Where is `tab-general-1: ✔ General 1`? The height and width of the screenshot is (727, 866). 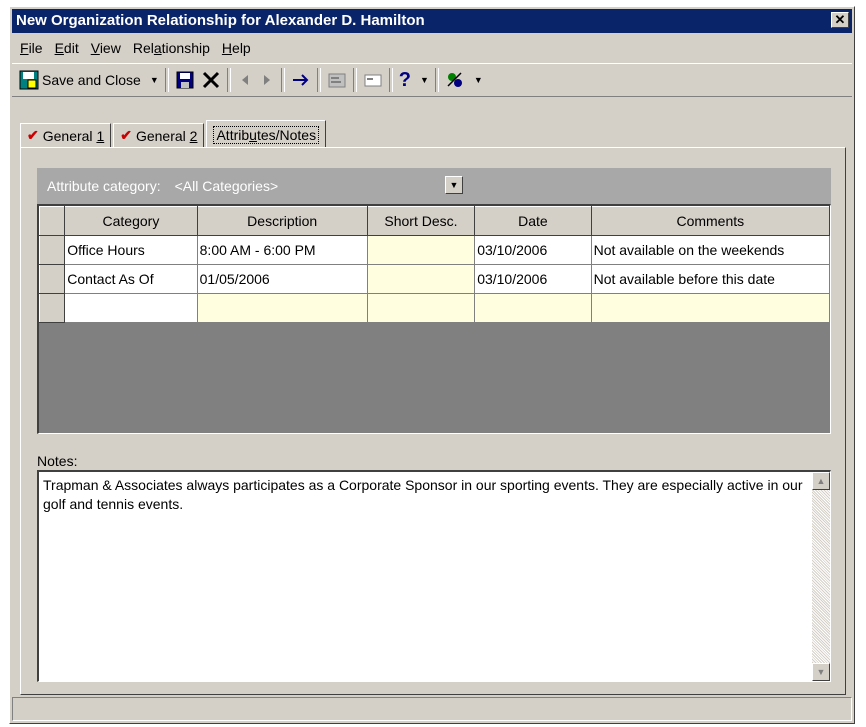
tab-general-1: ✔ General 1 is located at coordinates (66, 135).